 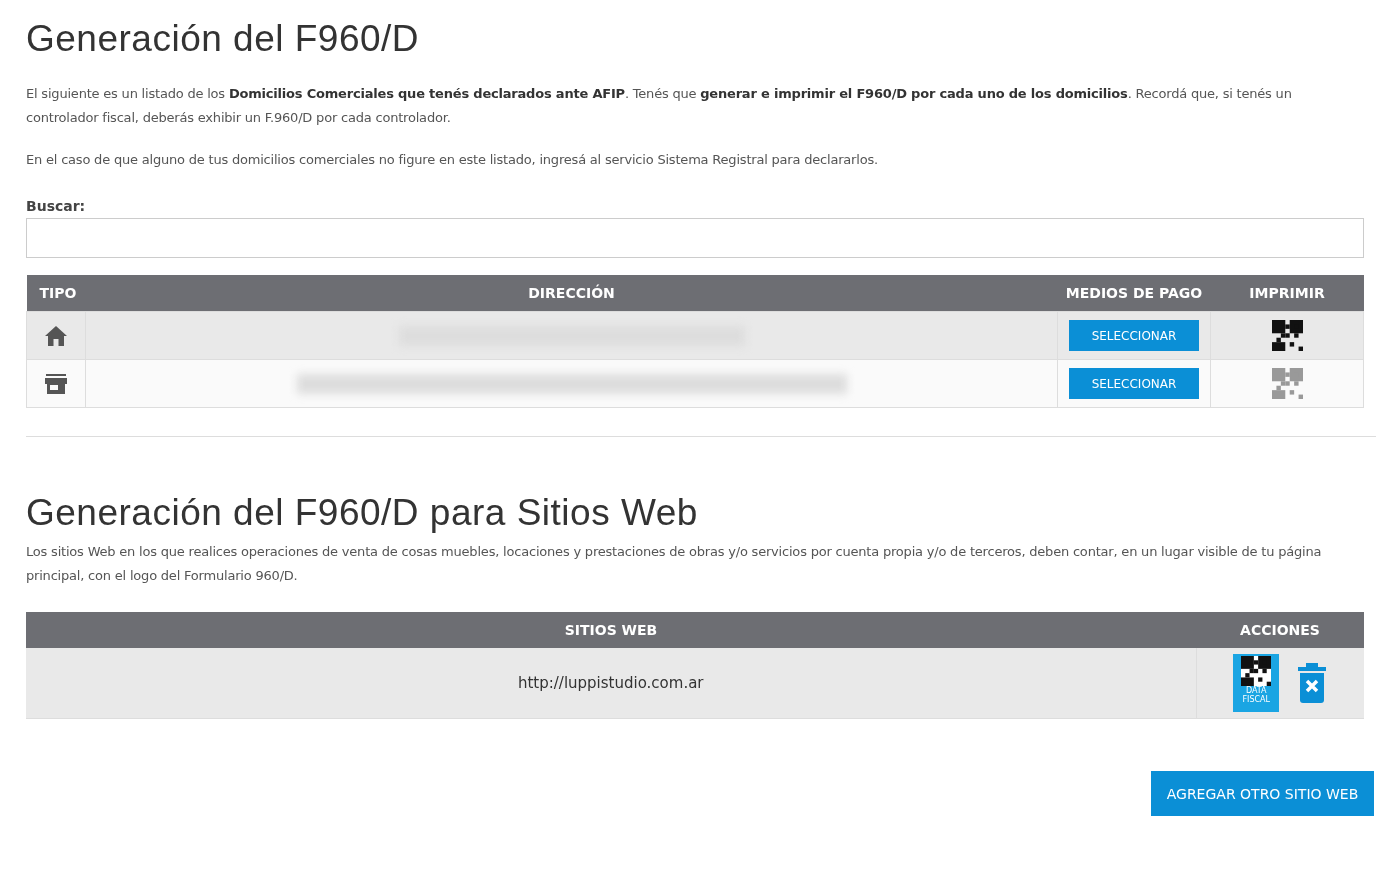 I want to click on table-cell: http://luppistudio.com.ar, so click(x=611, y=683).